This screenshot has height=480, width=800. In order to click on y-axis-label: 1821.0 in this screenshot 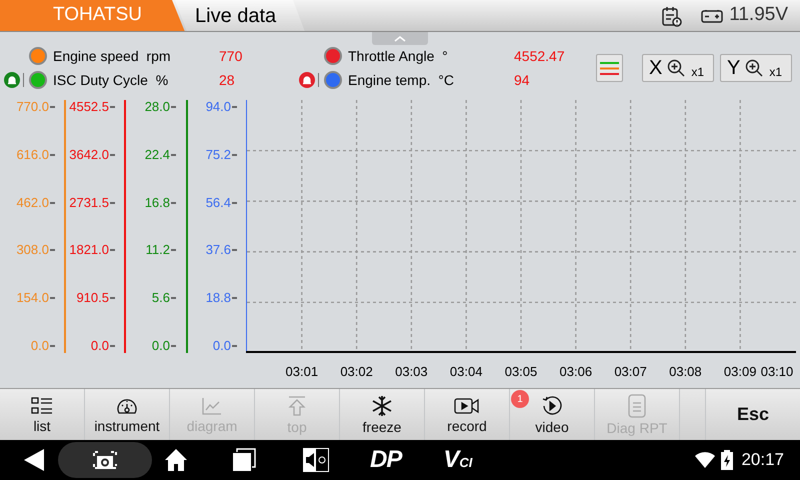, I will do `click(89, 250)`.